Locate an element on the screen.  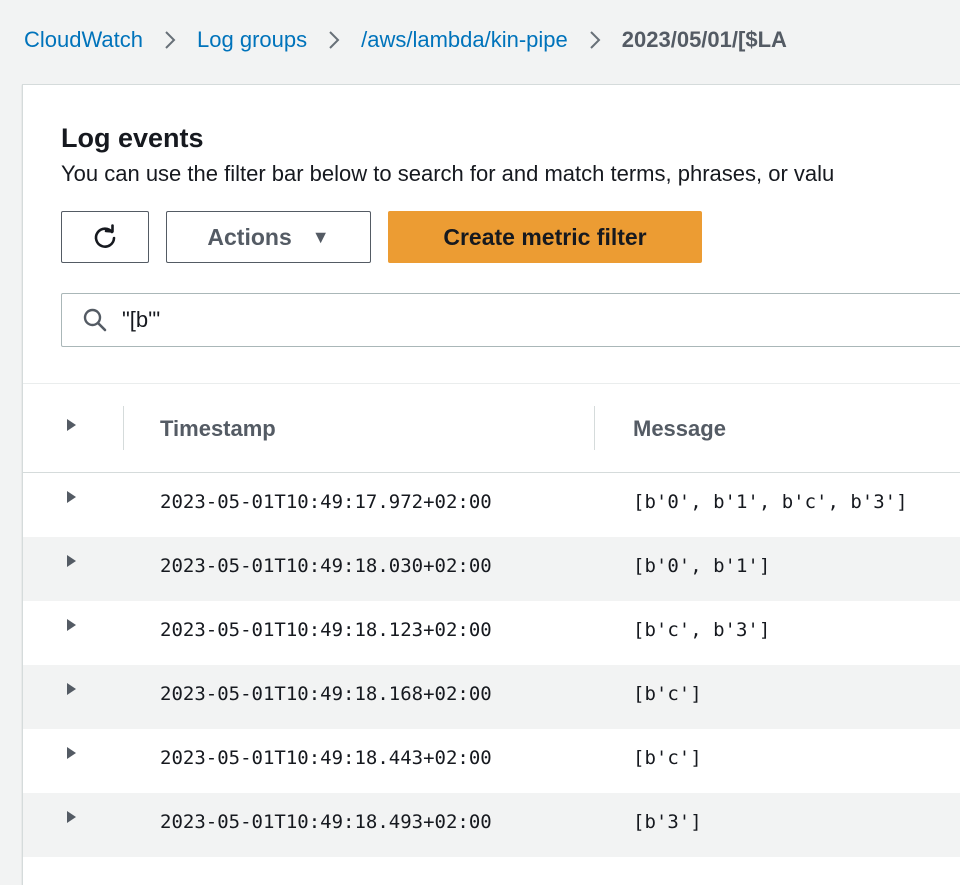
search-icon is located at coordinates (96, 320).